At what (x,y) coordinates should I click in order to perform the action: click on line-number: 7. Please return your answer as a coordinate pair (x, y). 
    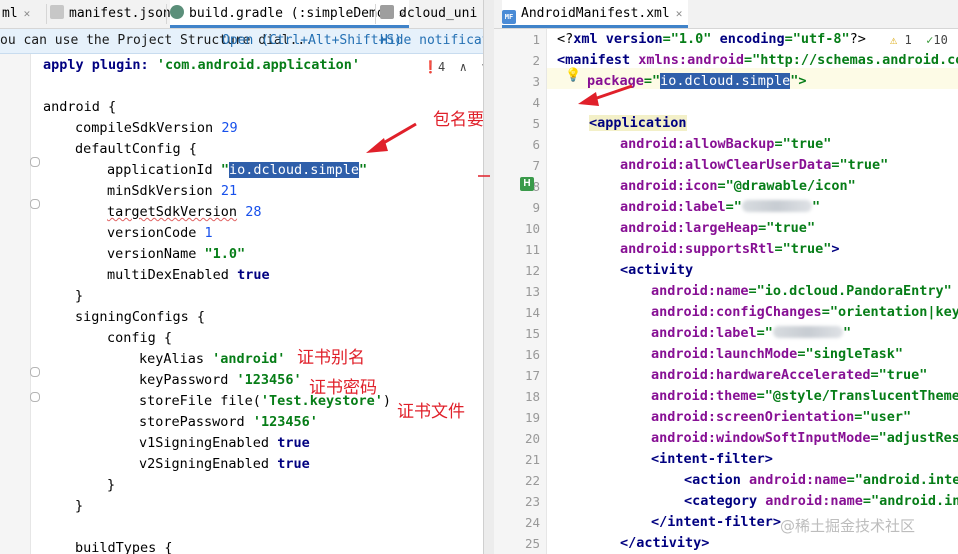
    Looking at the image, I should click on (536, 165).